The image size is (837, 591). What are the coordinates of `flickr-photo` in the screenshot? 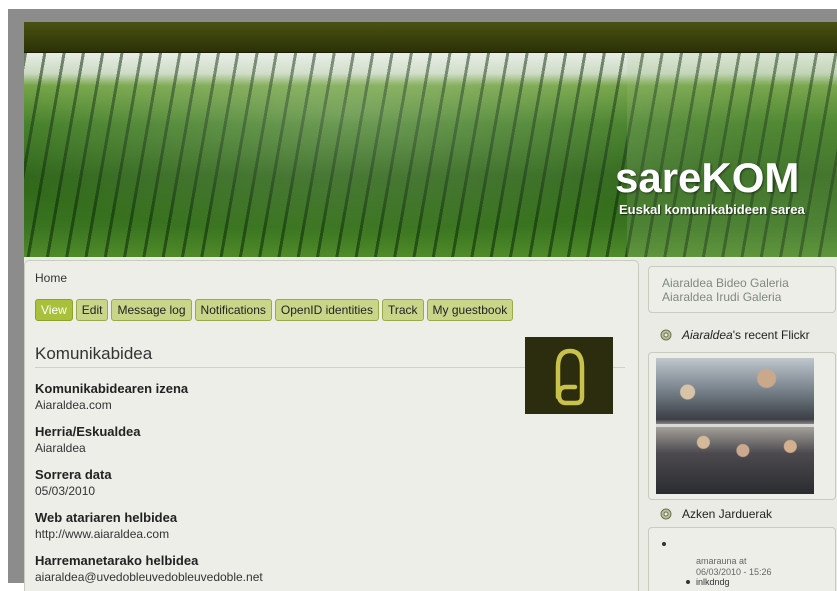 It's located at (735, 426).